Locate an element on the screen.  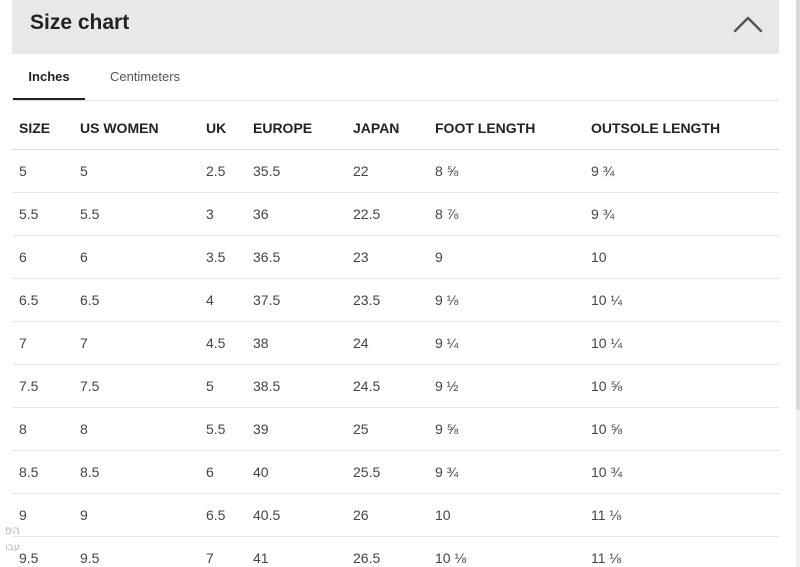
column-header: FOOT LENGTH is located at coordinates (506, 128).